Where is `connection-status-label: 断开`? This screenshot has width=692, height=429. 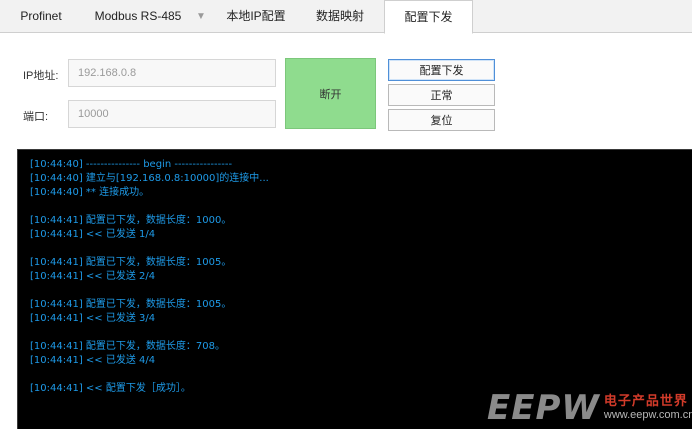
connection-status-label: 断开 is located at coordinates (330, 94).